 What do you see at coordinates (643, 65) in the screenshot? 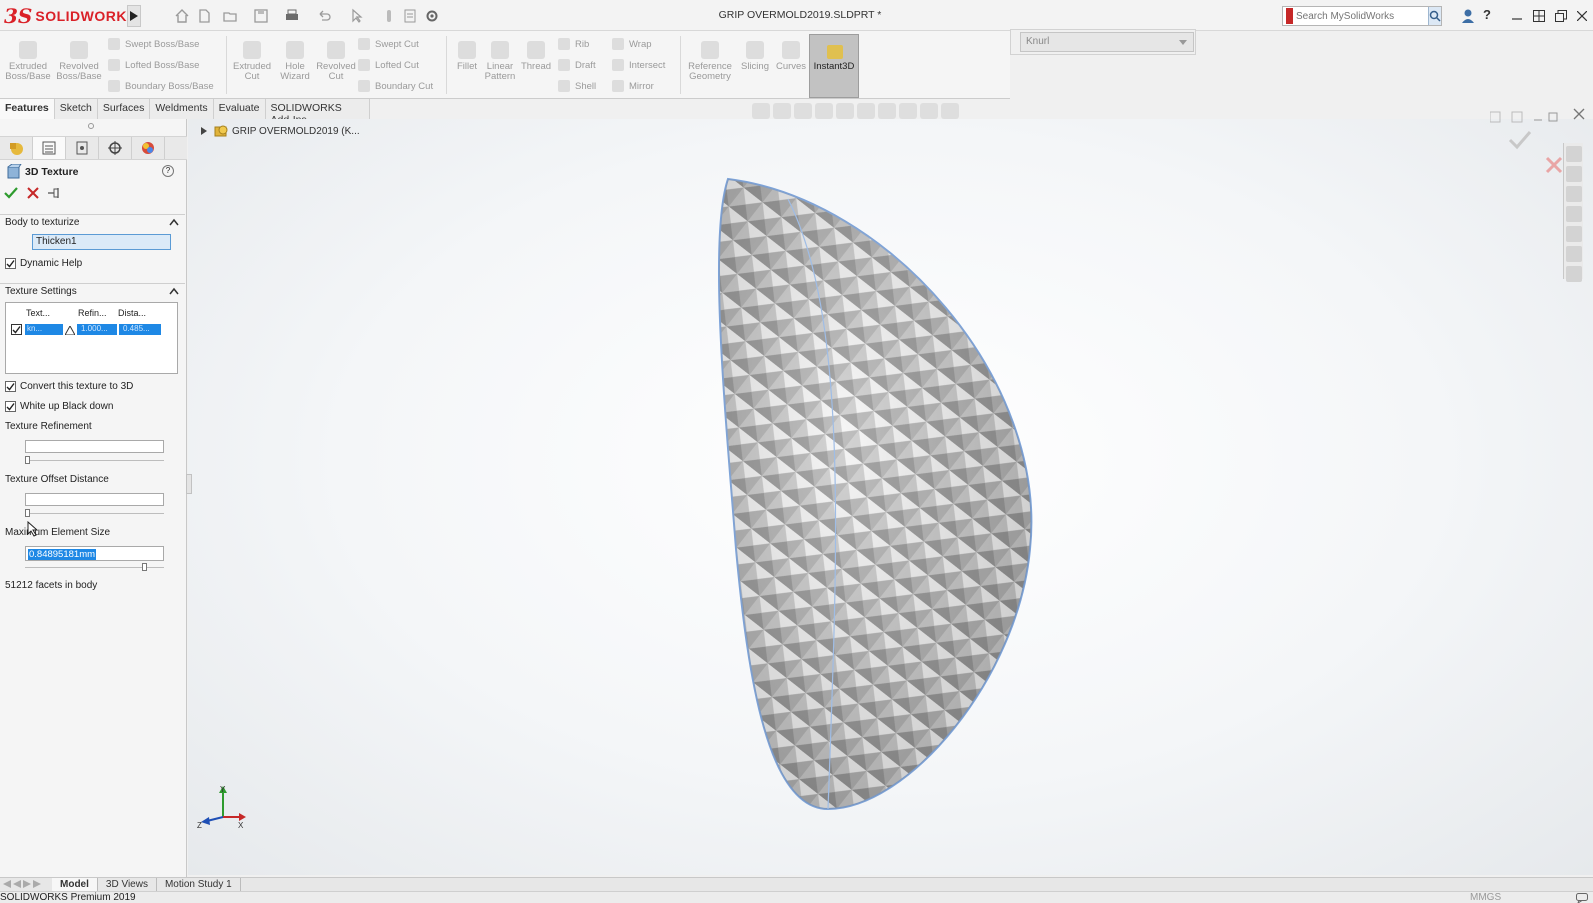
I see `intersect-button: Intersect` at bounding box center [643, 65].